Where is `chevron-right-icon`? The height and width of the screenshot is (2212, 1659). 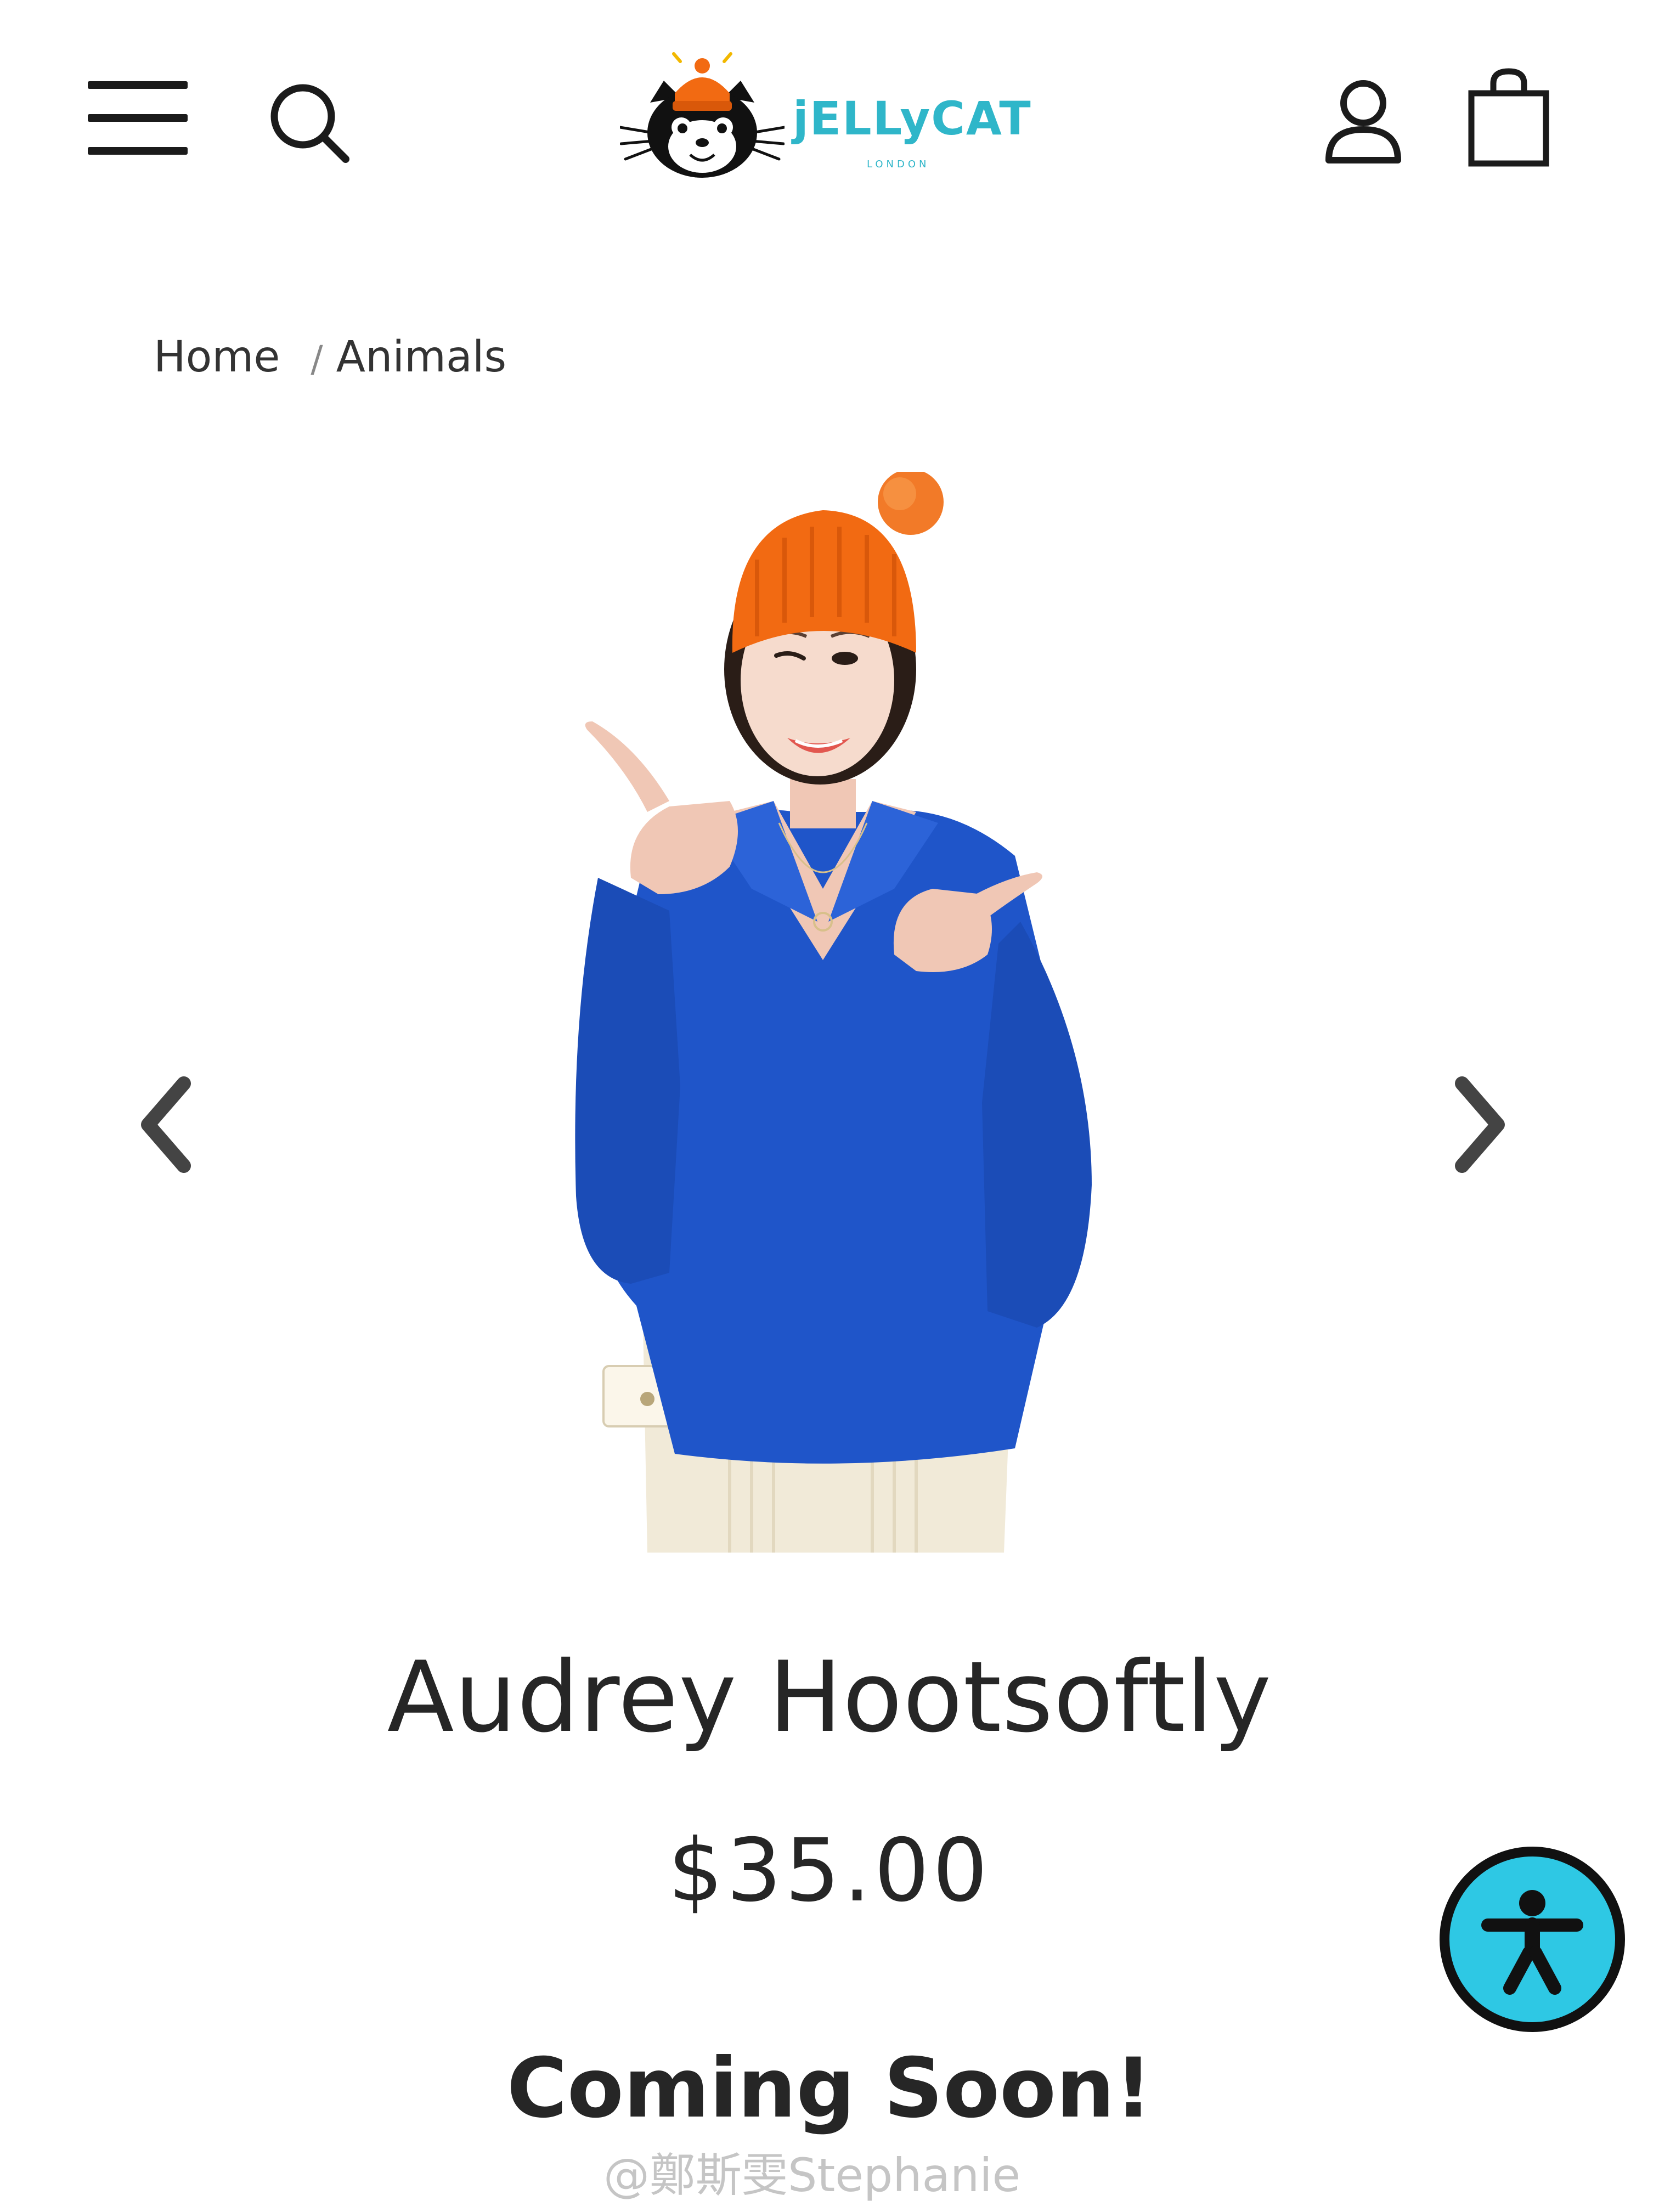
chevron-right-icon is located at coordinates (1479, 1125).